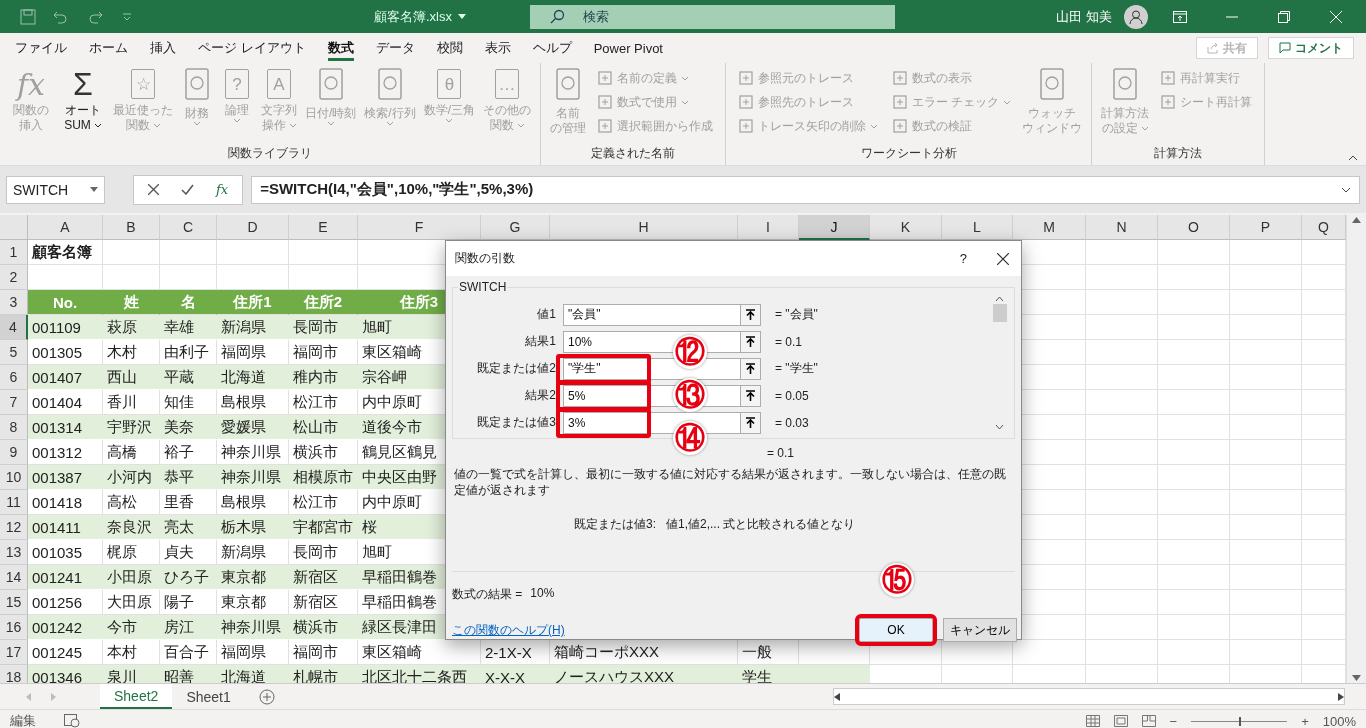 This screenshot has width=1366, height=728. I want to click on macro-record-icon, so click(72, 721).